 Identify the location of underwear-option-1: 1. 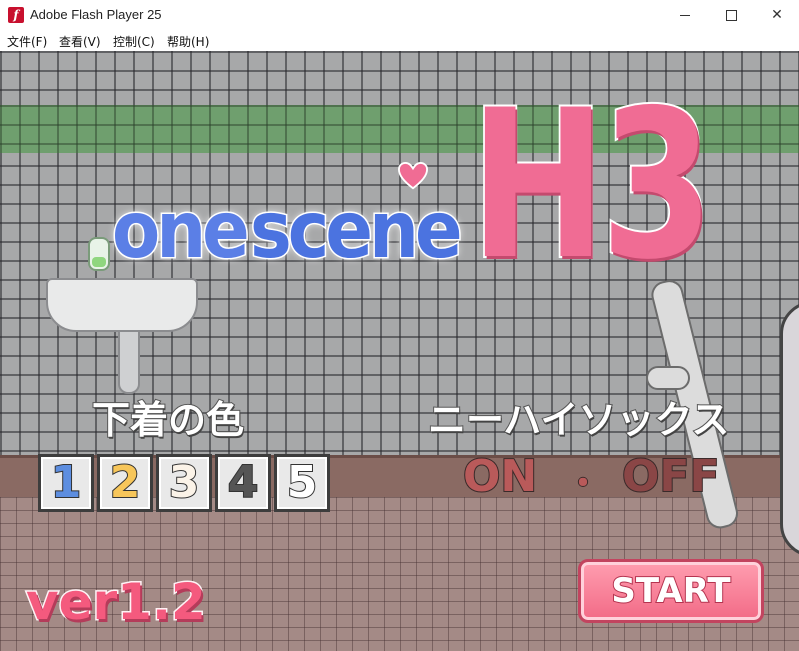
(66, 483).